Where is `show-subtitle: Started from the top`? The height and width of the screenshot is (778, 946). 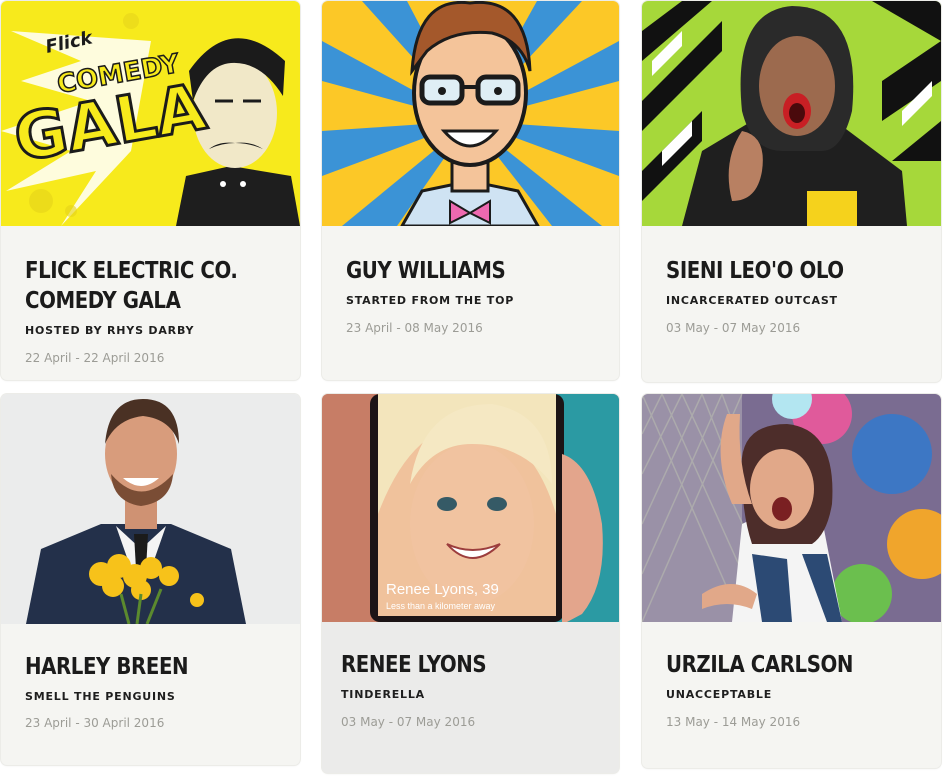 show-subtitle: Started from the top is located at coordinates (430, 300).